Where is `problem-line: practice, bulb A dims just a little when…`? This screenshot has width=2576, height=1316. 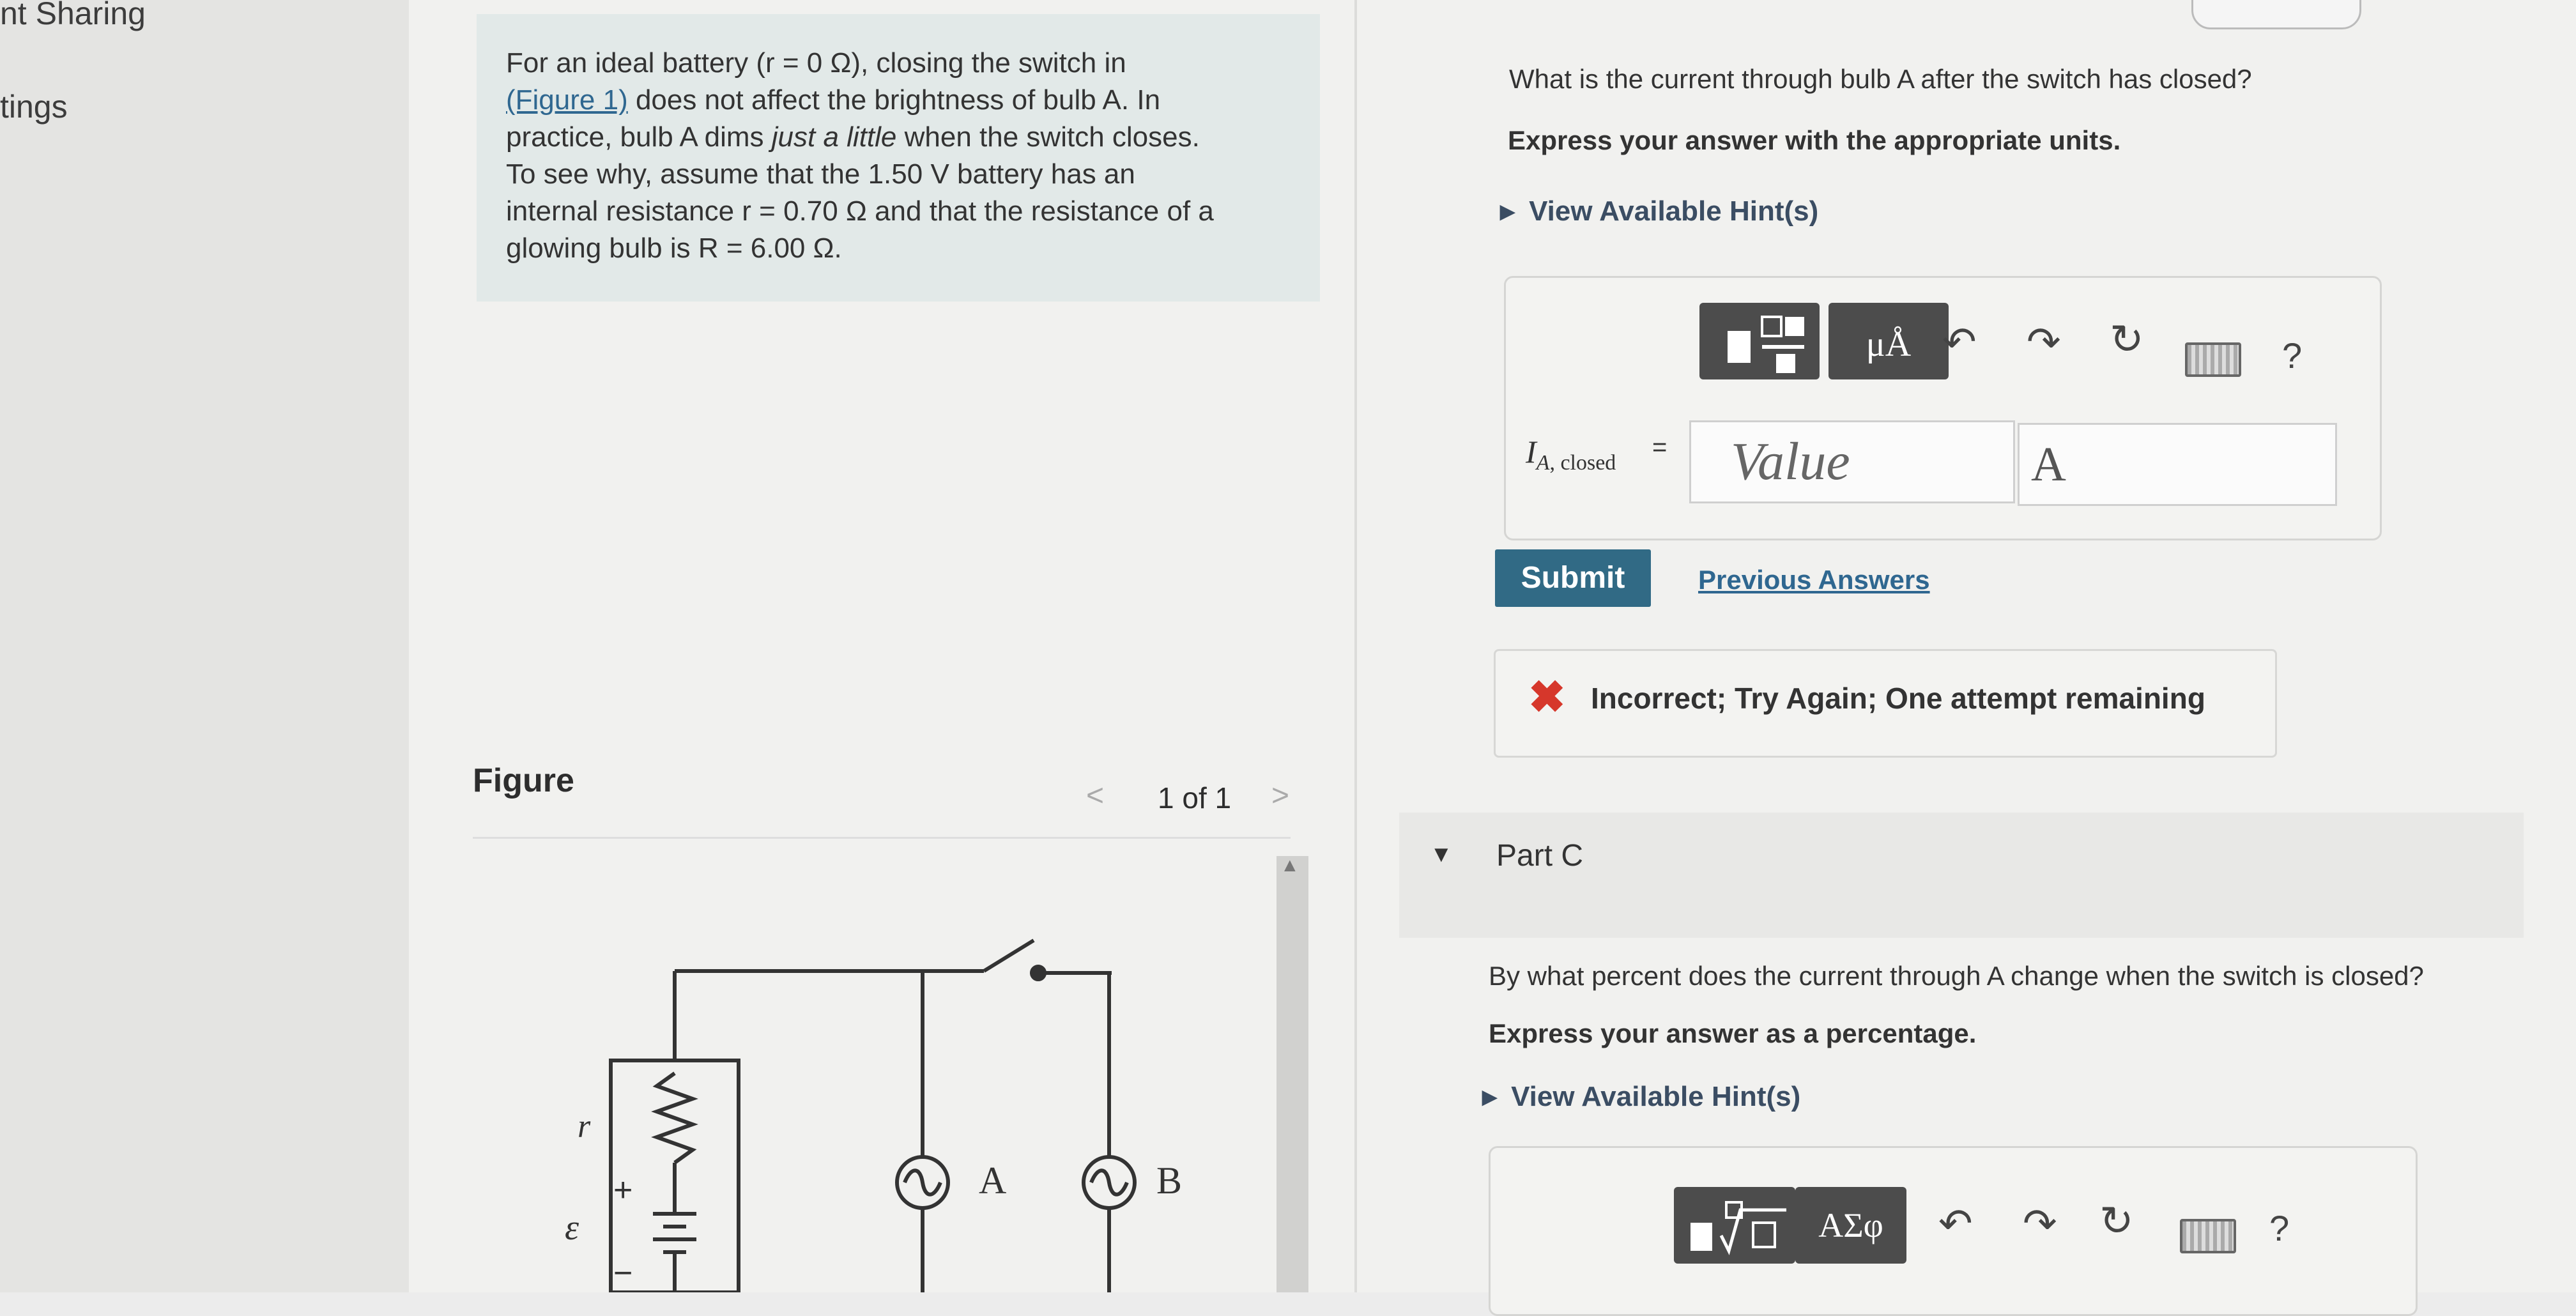 problem-line: practice, bulb A dims just a little when… is located at coordinates (853, 137).